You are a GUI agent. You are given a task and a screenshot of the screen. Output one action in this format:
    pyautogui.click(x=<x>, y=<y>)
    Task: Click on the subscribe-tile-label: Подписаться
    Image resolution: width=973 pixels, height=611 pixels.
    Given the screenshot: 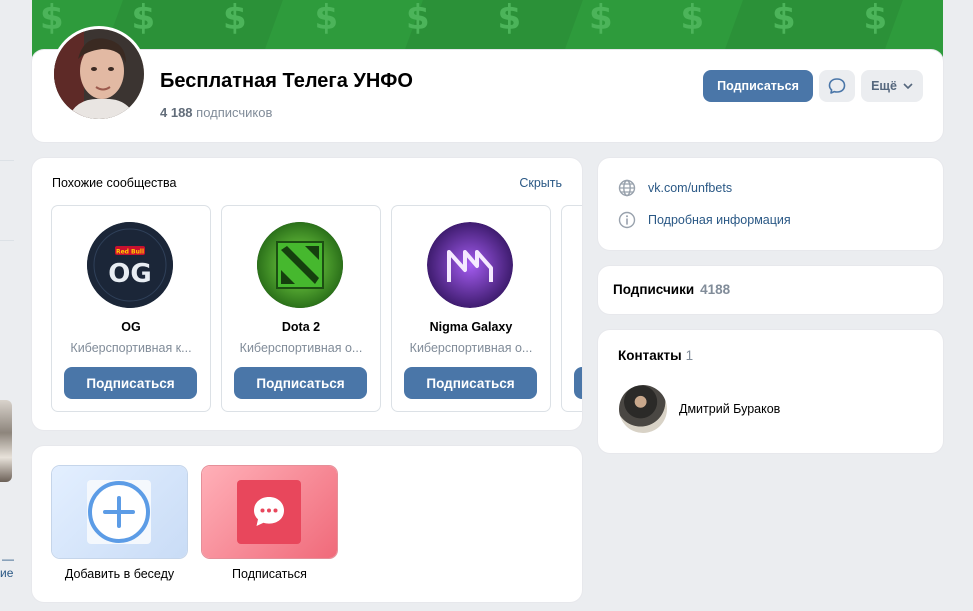 What is the action you would take?
    pyautogui.click(x=269, y=574)
    